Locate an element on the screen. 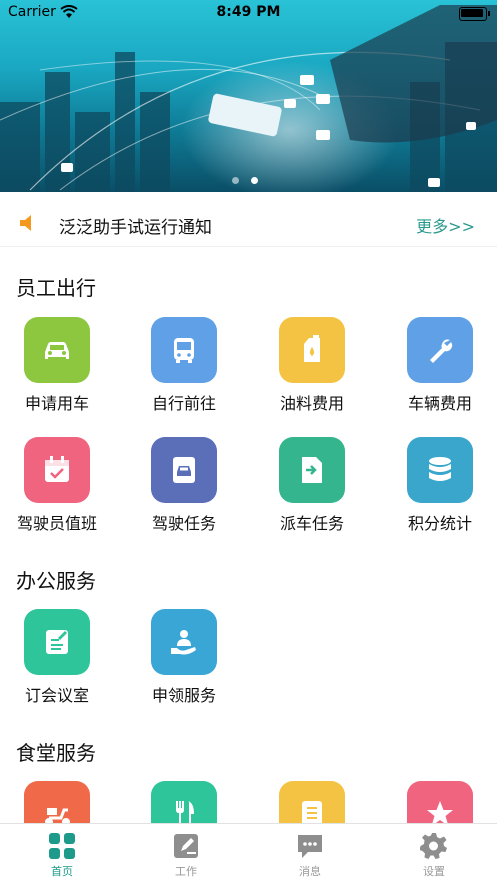  message-icon is located at coordinates (310, 846).